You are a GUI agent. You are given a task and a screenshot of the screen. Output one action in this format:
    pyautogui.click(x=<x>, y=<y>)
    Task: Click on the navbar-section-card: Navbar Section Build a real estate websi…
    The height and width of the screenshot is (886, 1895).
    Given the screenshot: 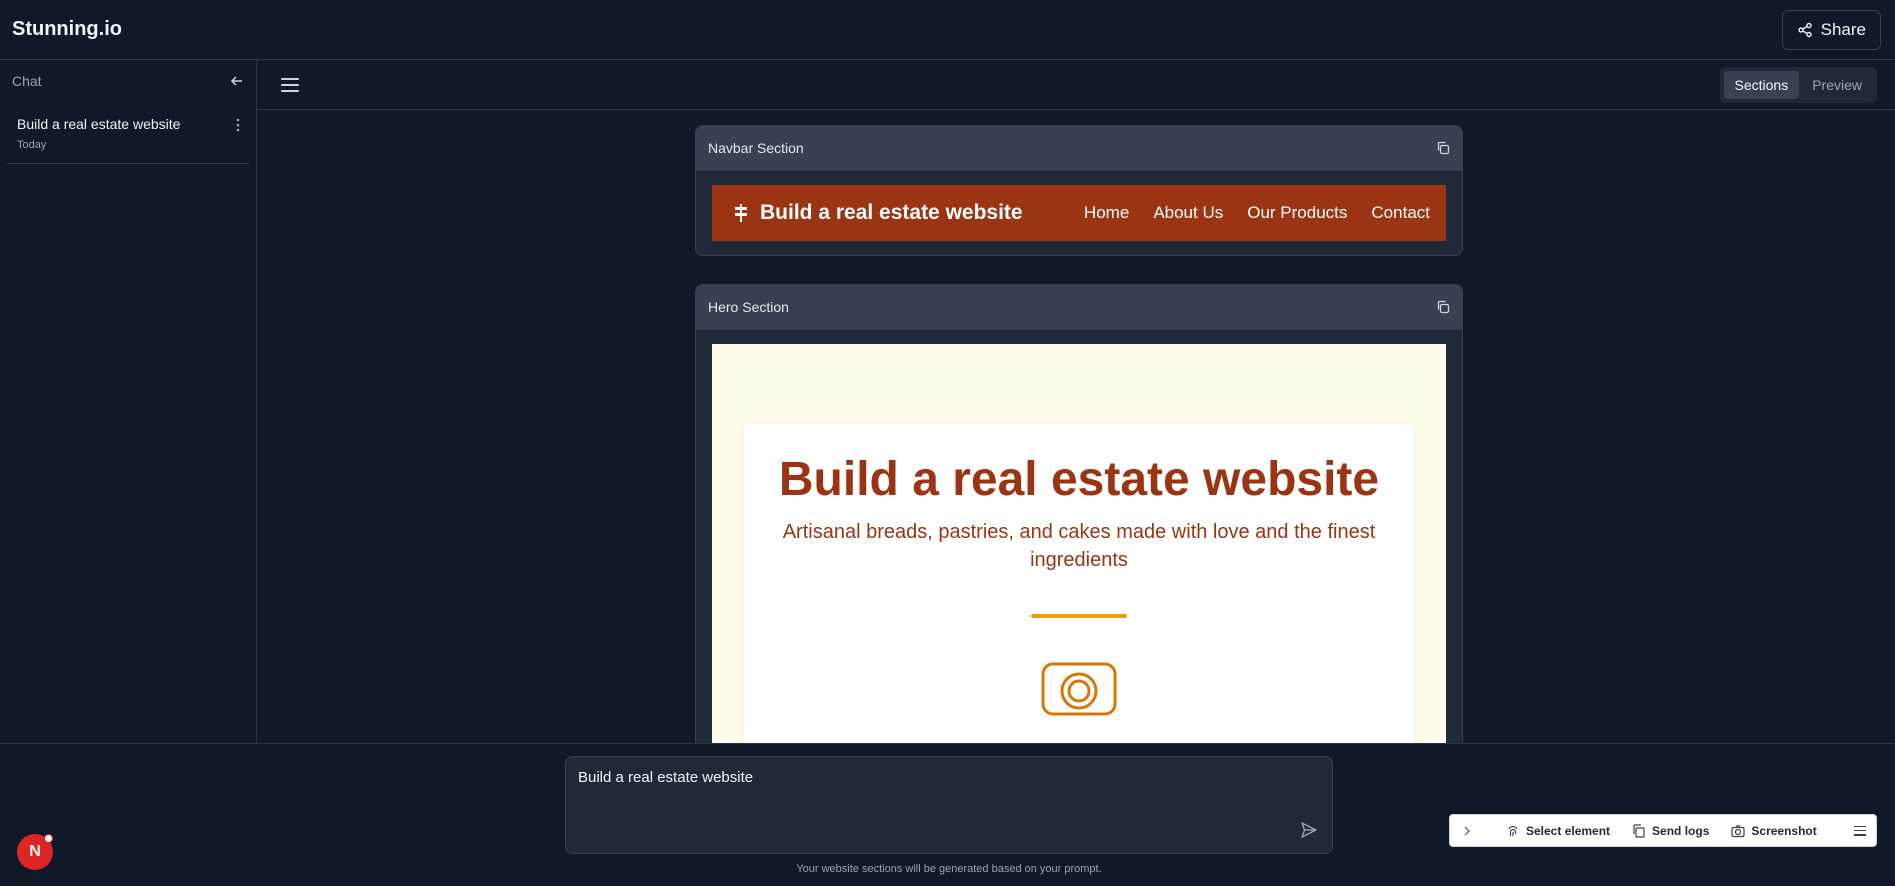 What is the action you would take?
    pyautogui.click(x=1079, y=190)
    